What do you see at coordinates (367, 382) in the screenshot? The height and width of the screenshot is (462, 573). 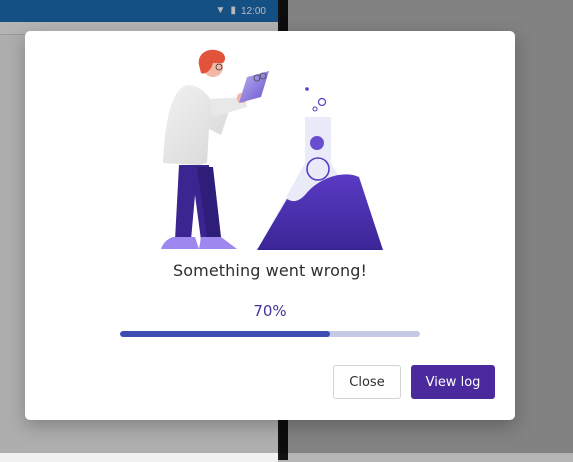 I see `close-button: Close` at bounding box center [367, 382].